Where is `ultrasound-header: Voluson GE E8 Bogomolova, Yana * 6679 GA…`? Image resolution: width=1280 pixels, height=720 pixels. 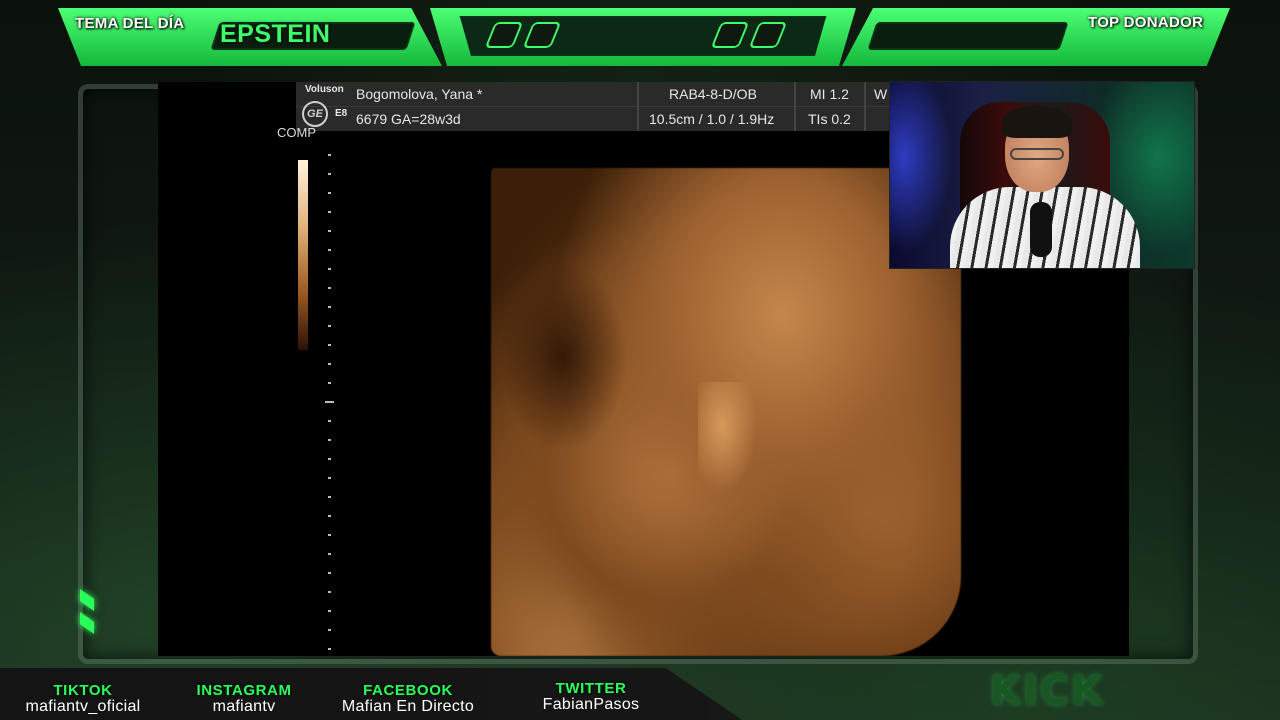 ultrasound-header: Voluson GE E8 Bogomolova, Yana * 6679 GA… is located at coordinates (593, 106).